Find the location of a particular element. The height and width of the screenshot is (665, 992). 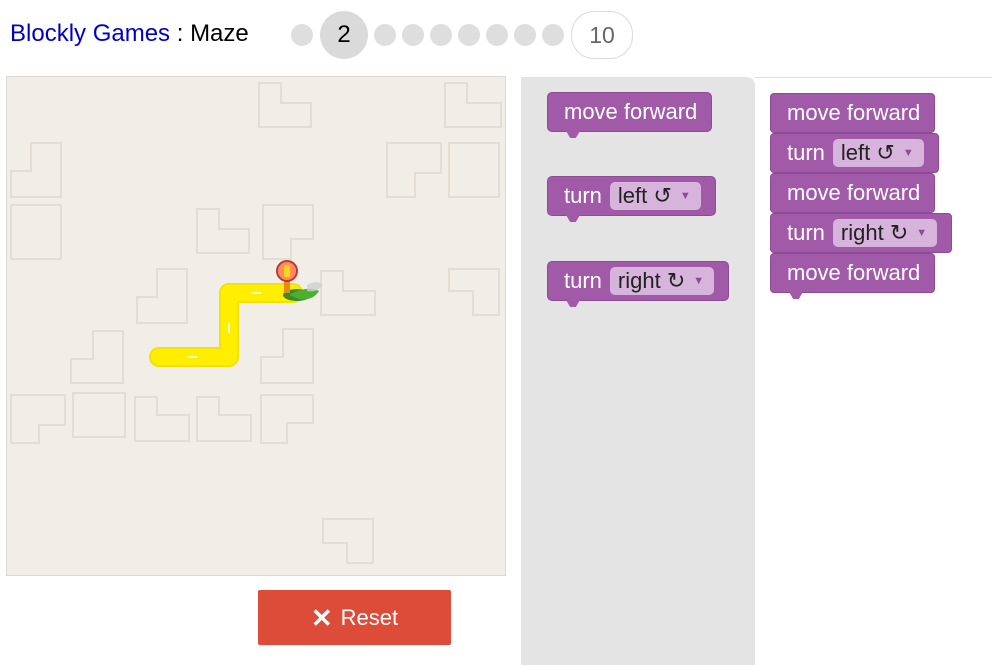

blockly-games-link: Blockly Games is located at coordinates (90, 33).